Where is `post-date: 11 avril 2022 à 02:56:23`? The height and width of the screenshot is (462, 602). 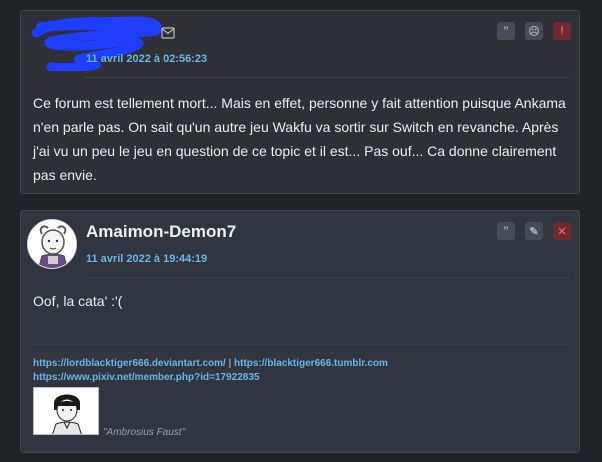 post-date: 11 avril 2022 à 02:56:23 is located at coordinates (146, 59).